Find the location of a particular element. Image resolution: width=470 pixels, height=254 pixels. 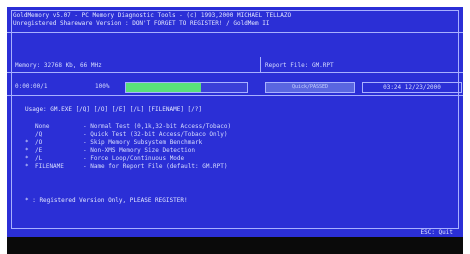

option-switch: /Q is located at coordinates (39, 134).